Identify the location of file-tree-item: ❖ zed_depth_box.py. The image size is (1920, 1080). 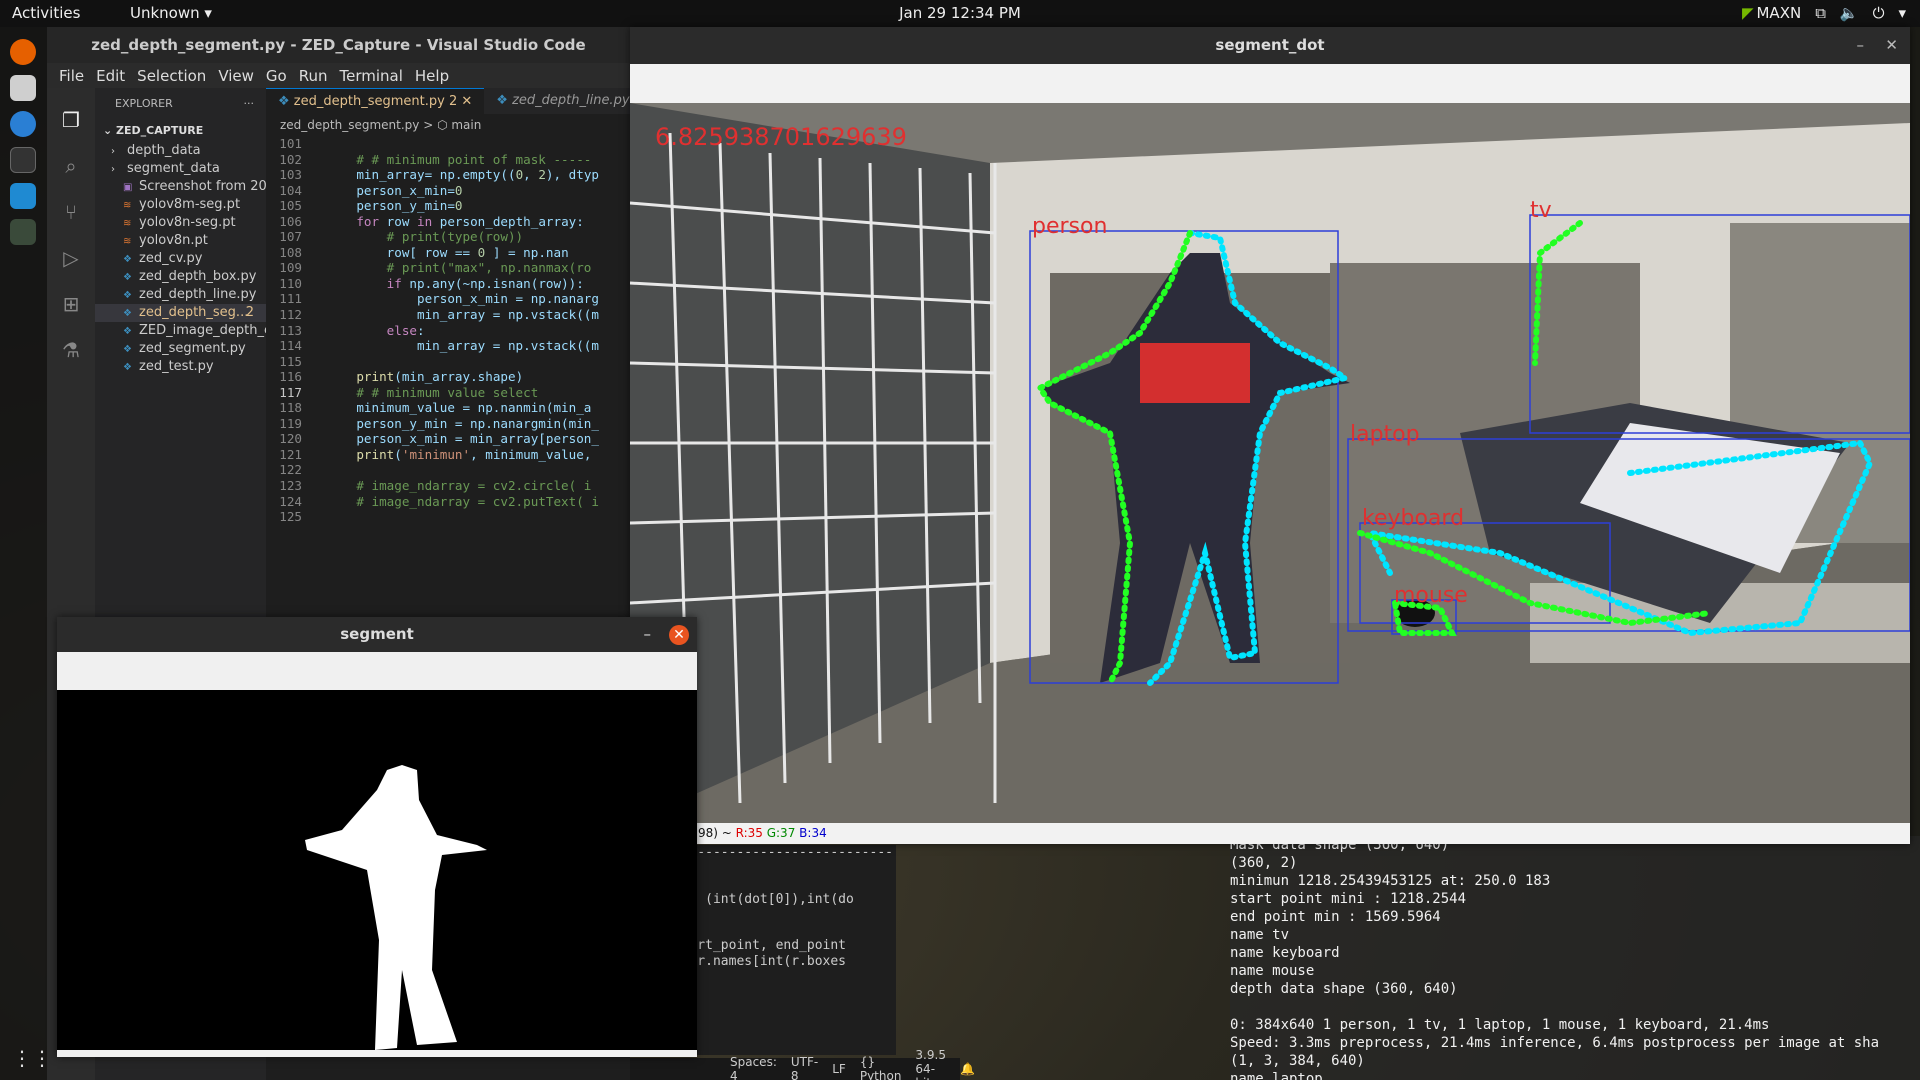
(180, 277).